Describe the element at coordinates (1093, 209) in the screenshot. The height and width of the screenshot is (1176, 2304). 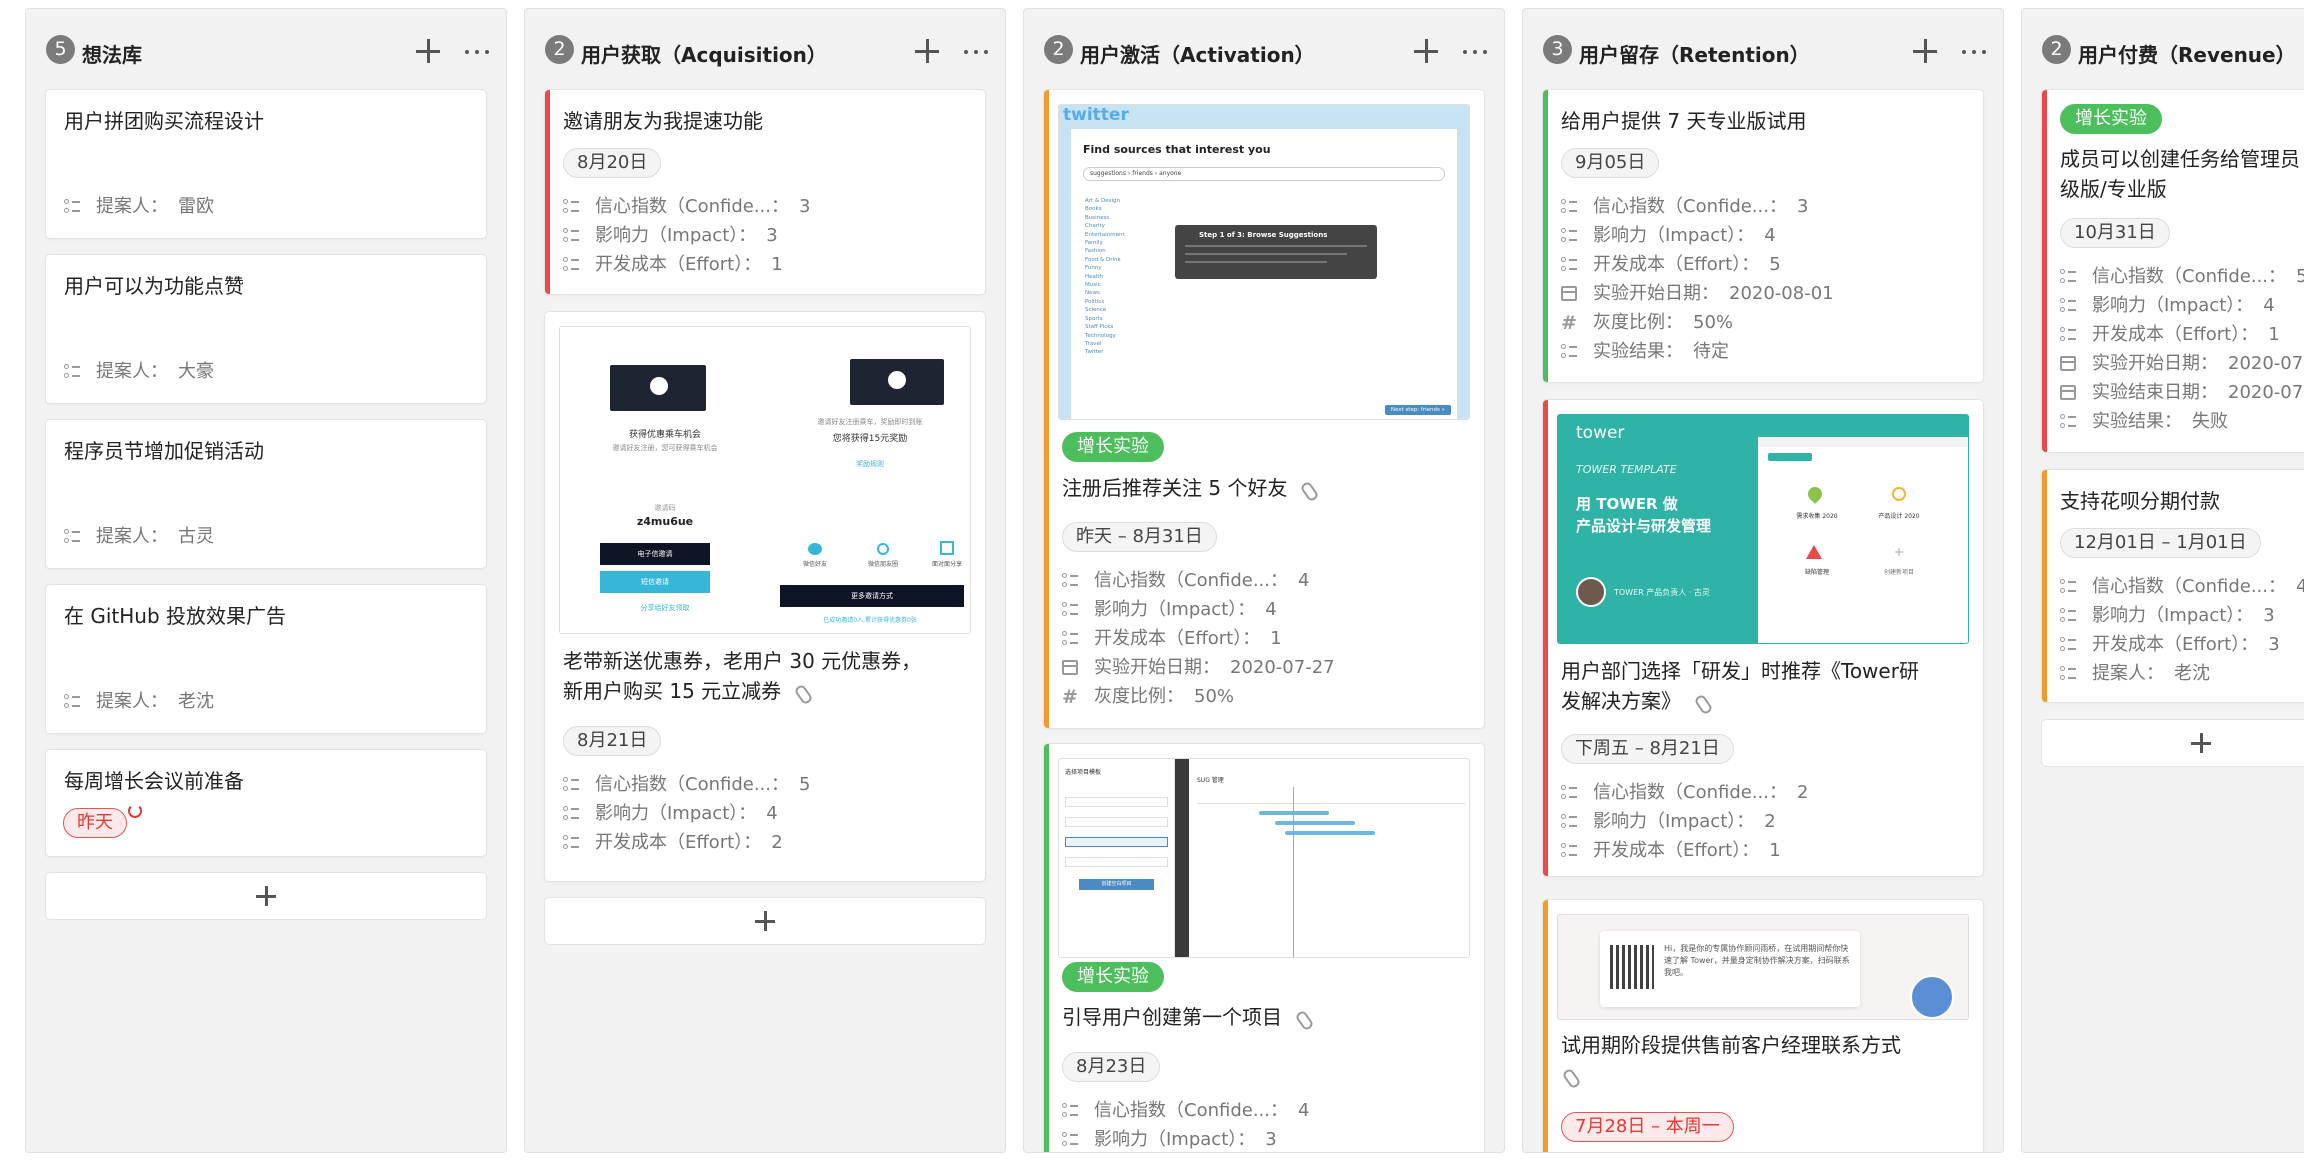
I see `category-item: Books` at that location.